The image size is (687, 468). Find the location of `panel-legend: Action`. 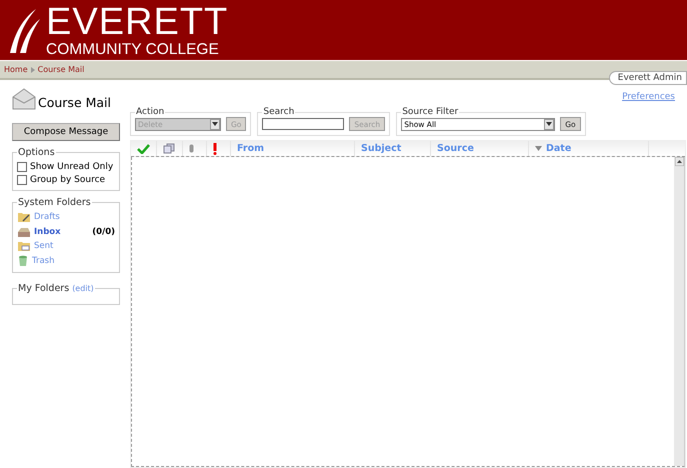

panel-legend: Action is located at coordinates (150, 112).